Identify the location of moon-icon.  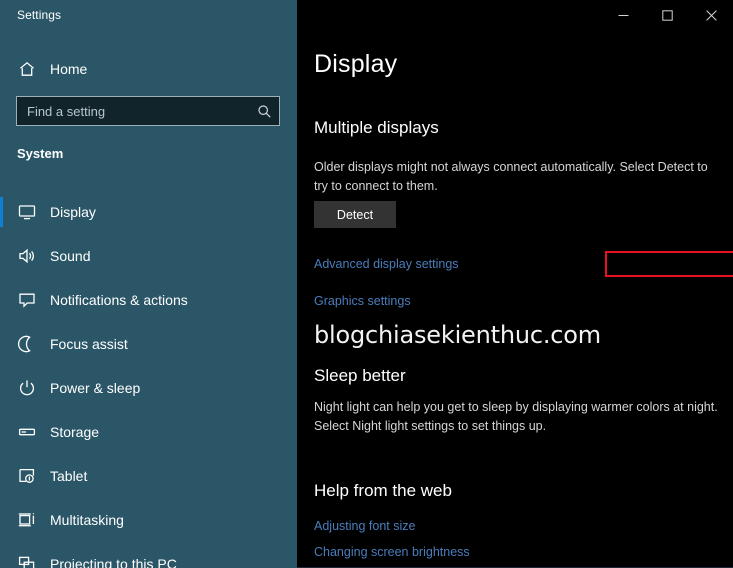
(27, 344).